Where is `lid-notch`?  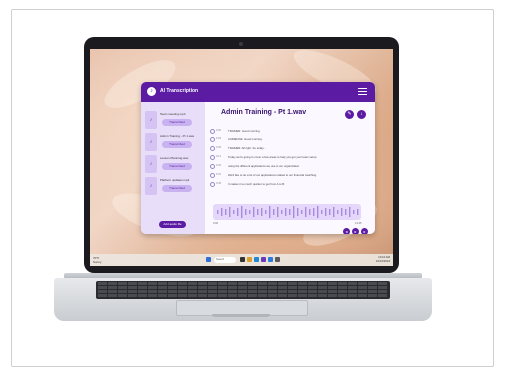 lid-notch is located at coordinates (241, 315).